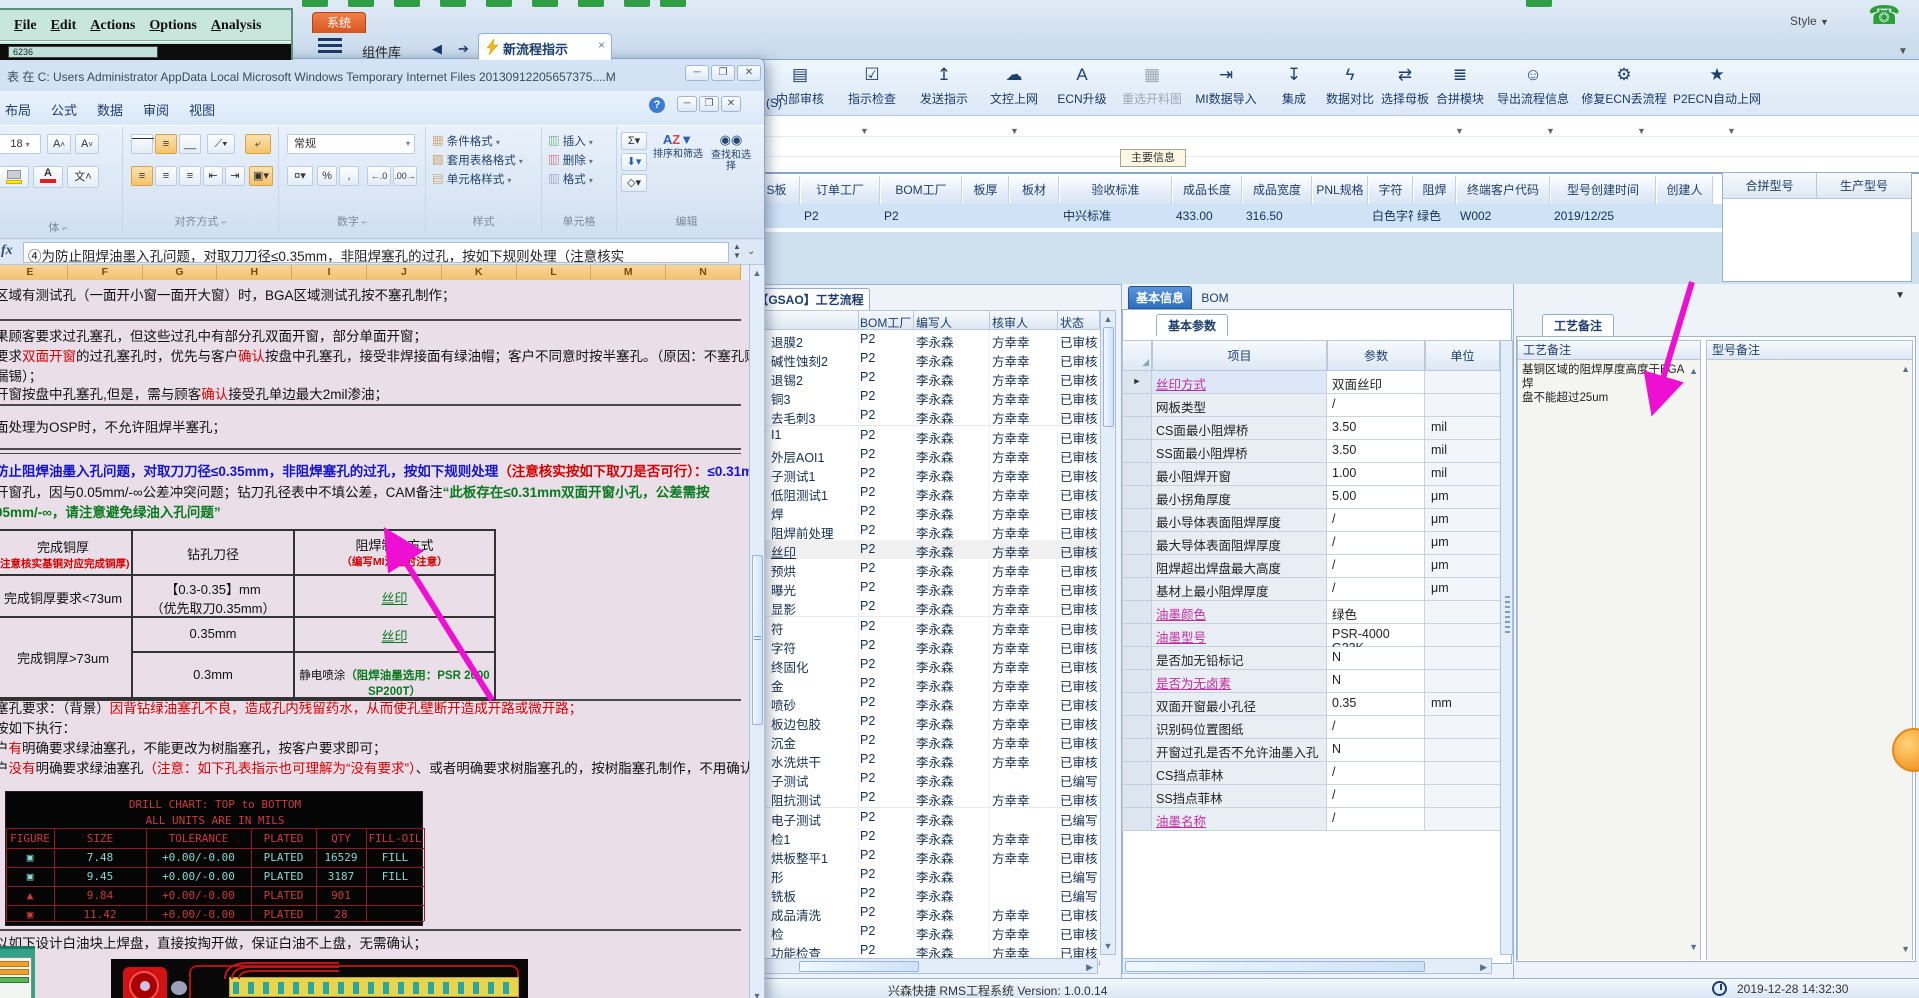 The width and height of the screenshot is (1919, 998). Describe the element at coordinates (258, 144) in the screenshot. I see `wrap-text-button: ⤶` at that location.